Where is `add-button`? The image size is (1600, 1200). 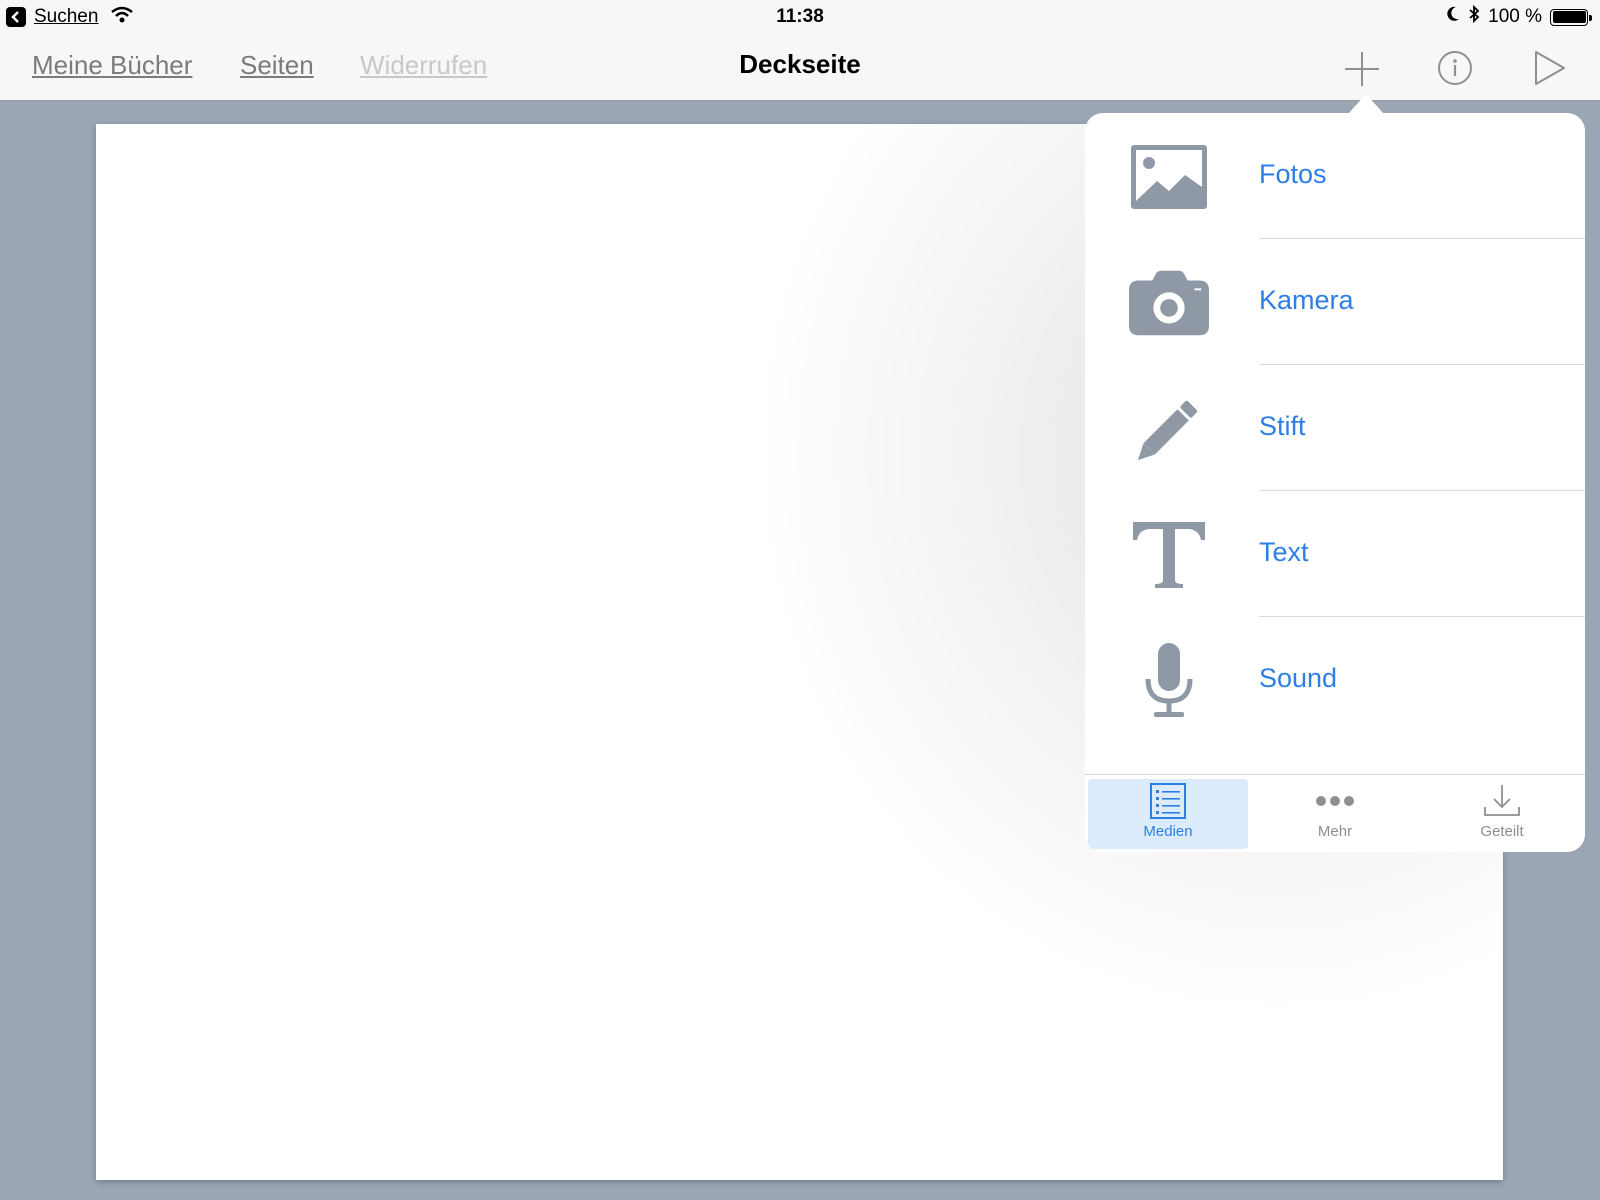
add-button is located at coordinates (1362, 71).